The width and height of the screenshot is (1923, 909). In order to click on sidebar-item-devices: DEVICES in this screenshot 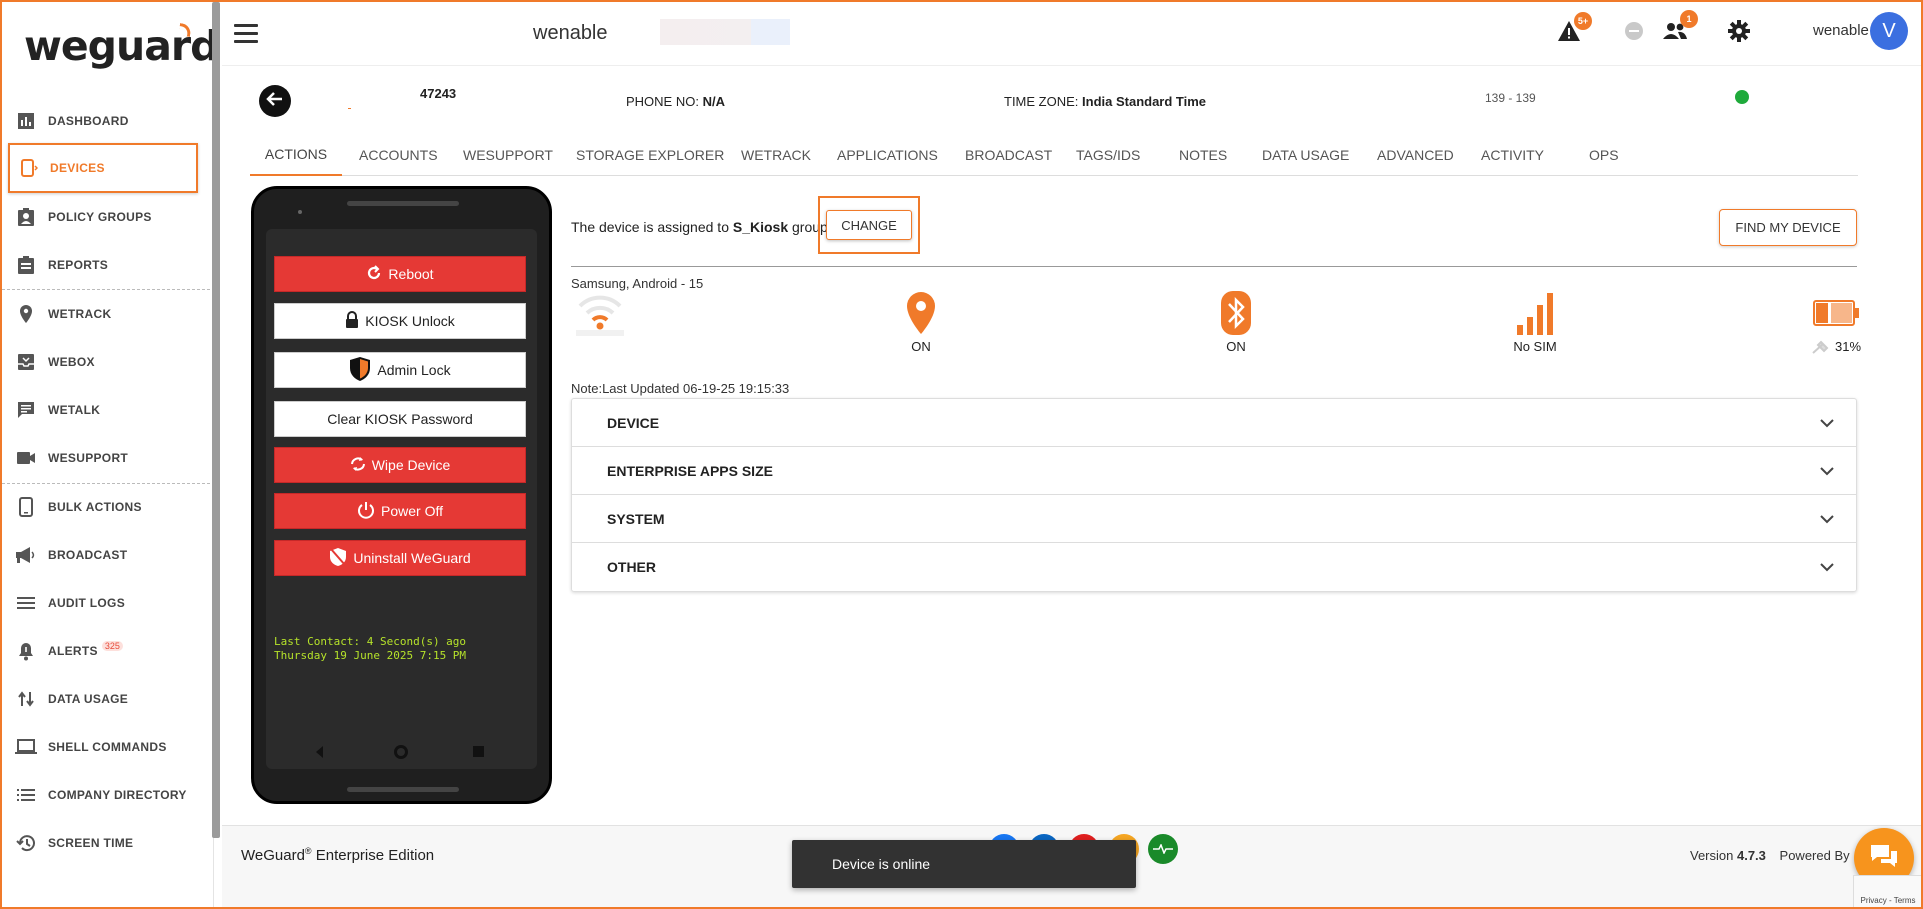, I will do `click(103, 168)`.